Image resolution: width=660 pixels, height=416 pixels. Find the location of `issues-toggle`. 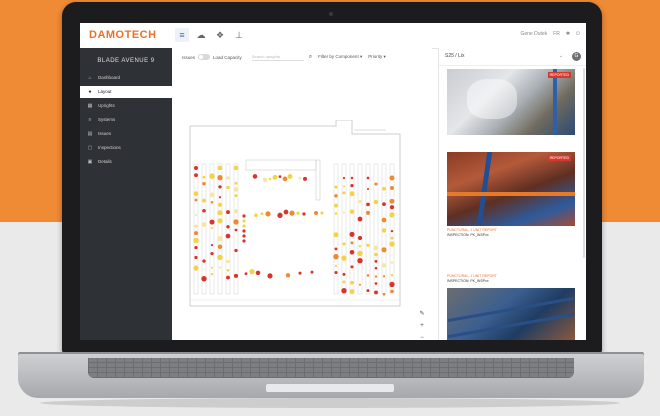

issues-toggle is located at coordinates (204, 57).